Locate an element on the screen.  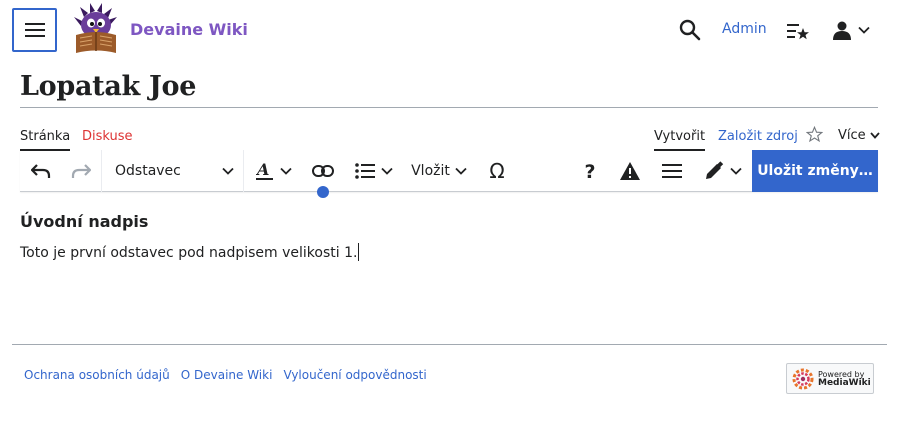
edit-mode-icon is located at coordinates (715, 170).